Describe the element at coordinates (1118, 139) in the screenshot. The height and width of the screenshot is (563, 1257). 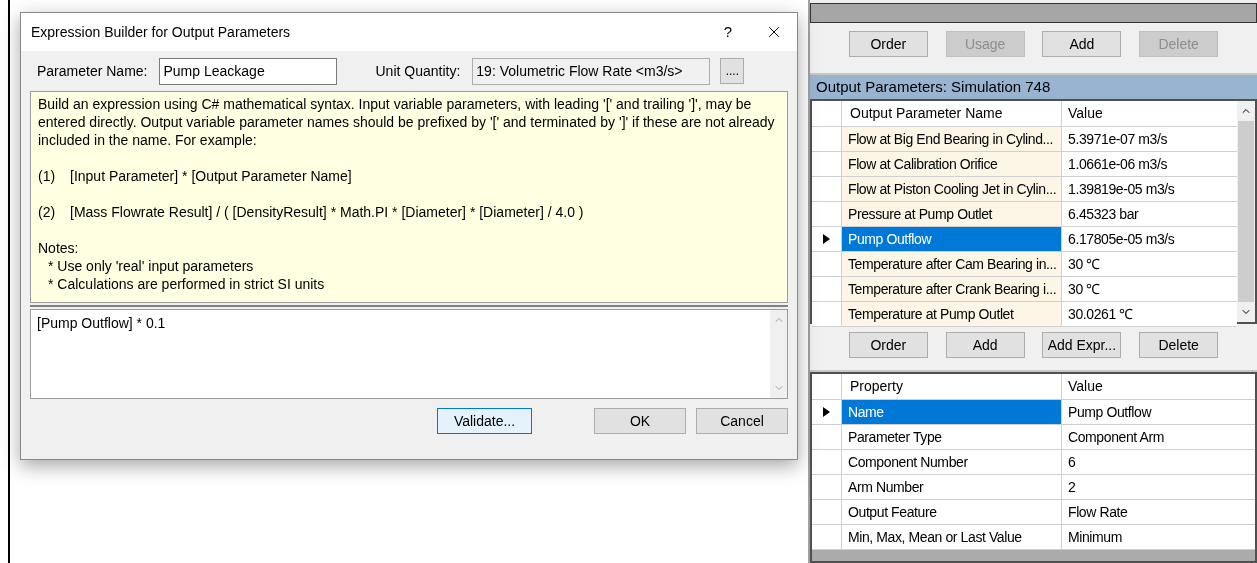
I see `table-cell-text: 5.3971e-07 m3/s` at that location.